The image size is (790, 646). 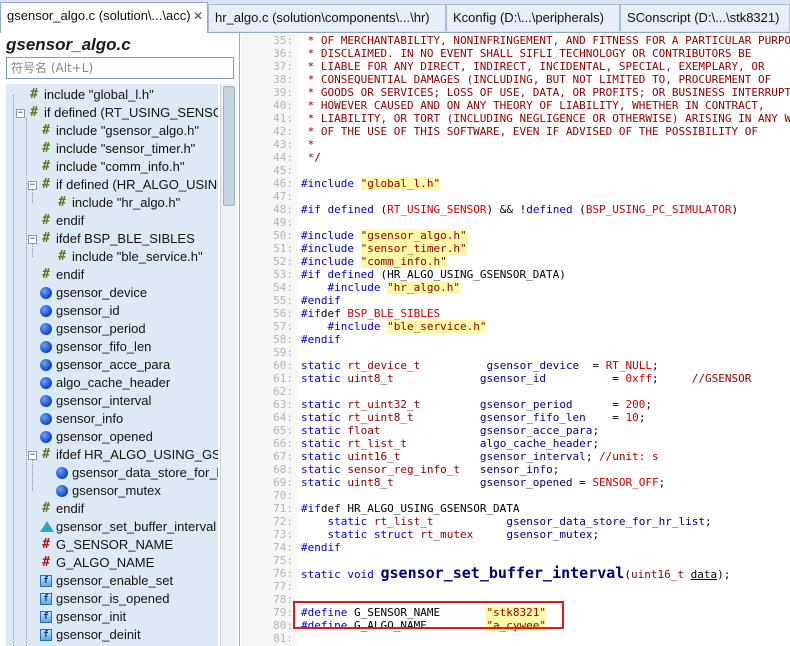 What do you see at coordinates (112, 329) in the screenshot?
I see `outline-item: gsensor_period` at bounding box center [112, 329].